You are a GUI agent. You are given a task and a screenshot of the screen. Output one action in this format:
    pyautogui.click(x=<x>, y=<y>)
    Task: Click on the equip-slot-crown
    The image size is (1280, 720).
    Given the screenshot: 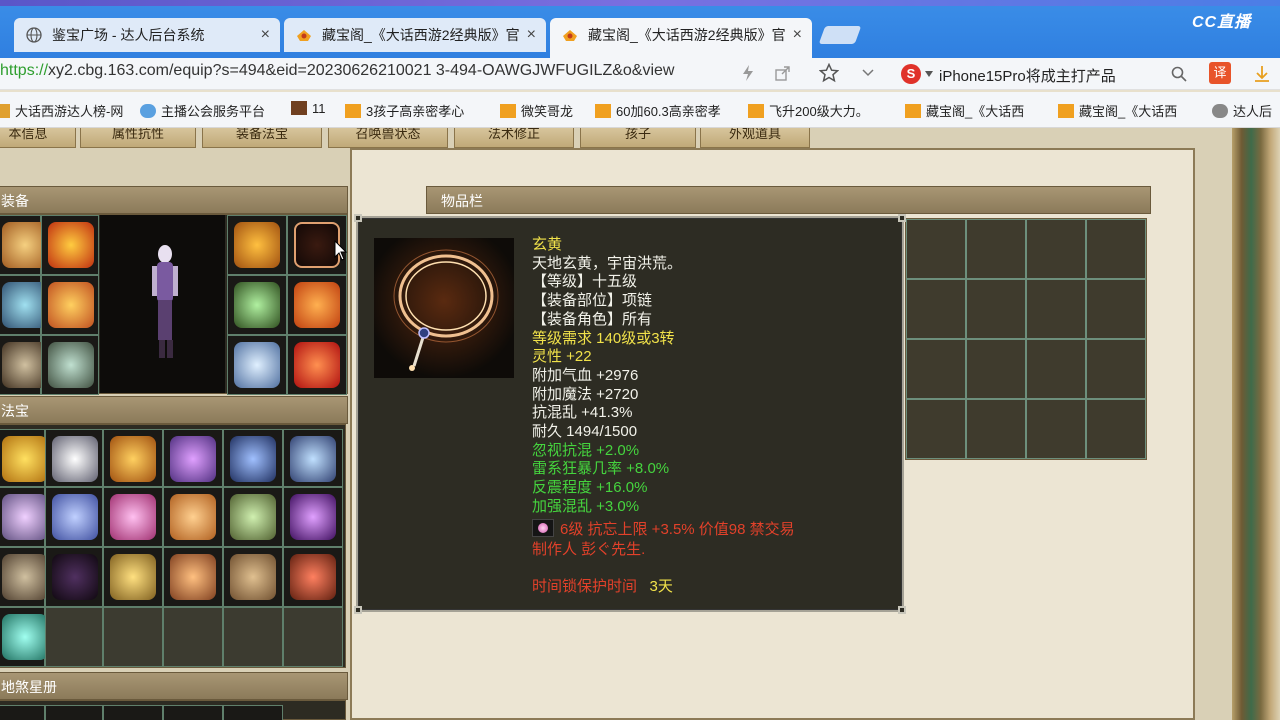 What is the action you would take?
    pyautogui.click(x=70, y=245)
    